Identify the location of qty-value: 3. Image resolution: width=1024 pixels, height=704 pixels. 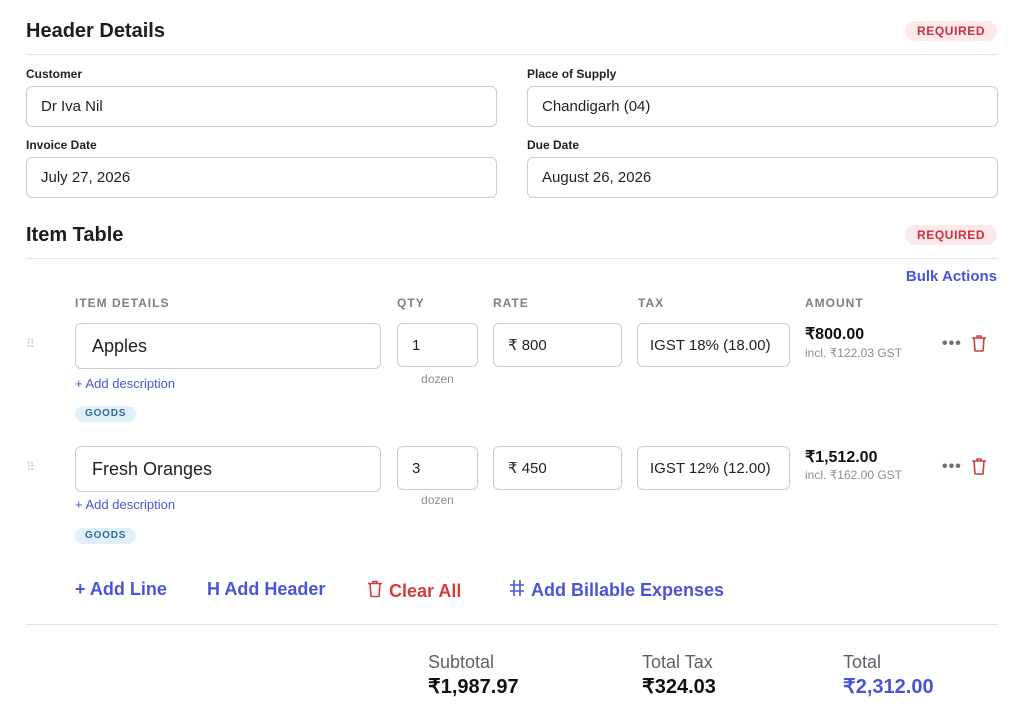
(416, 468).